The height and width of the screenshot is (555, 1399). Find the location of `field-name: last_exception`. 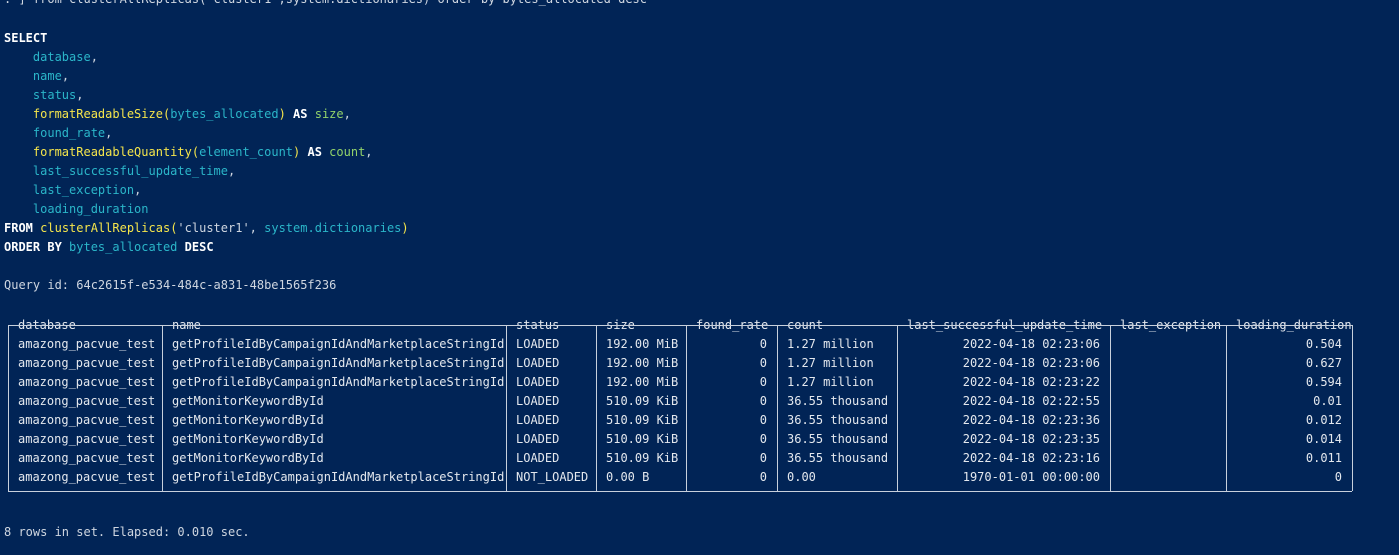

field-name: last_exception is located at coordinates (83, 190).